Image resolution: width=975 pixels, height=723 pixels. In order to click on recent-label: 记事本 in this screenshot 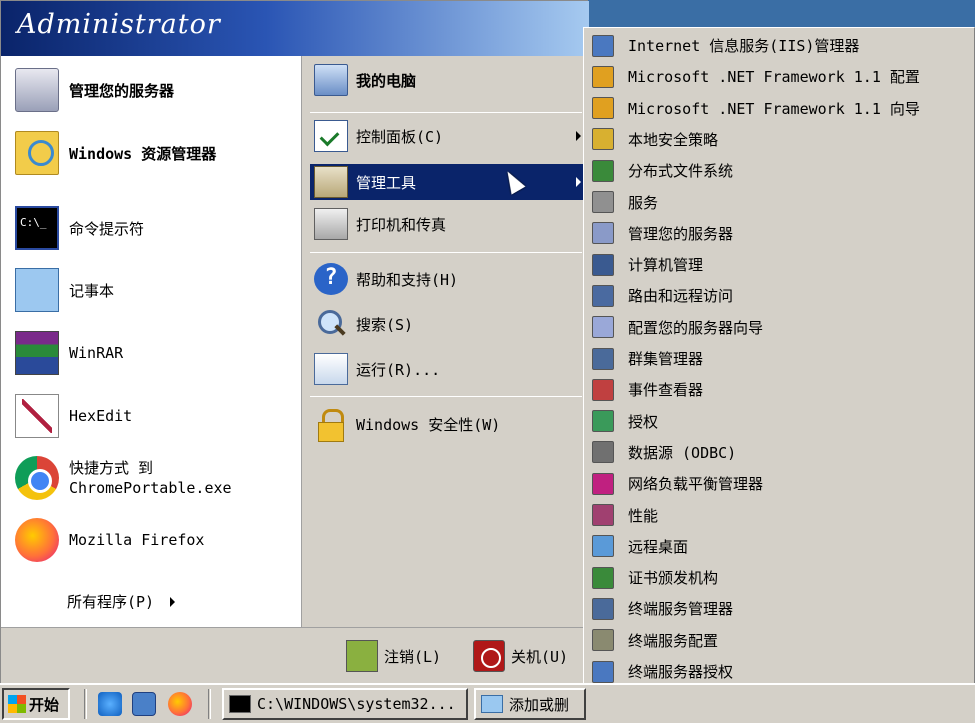, I will do `click(92, 290)`.